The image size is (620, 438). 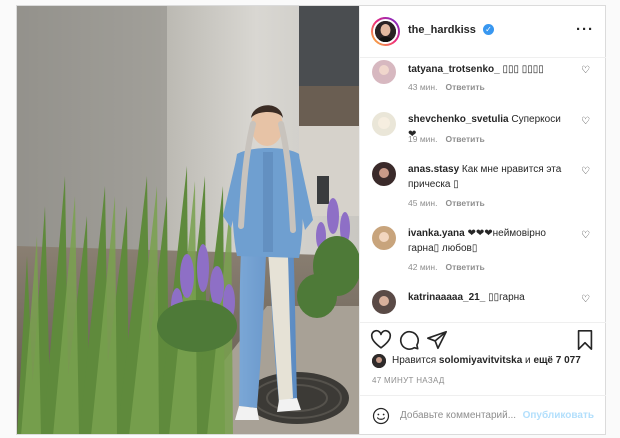 I want to click on comment-meta: 42 мин. Ответить, so click(x=446, y=267).